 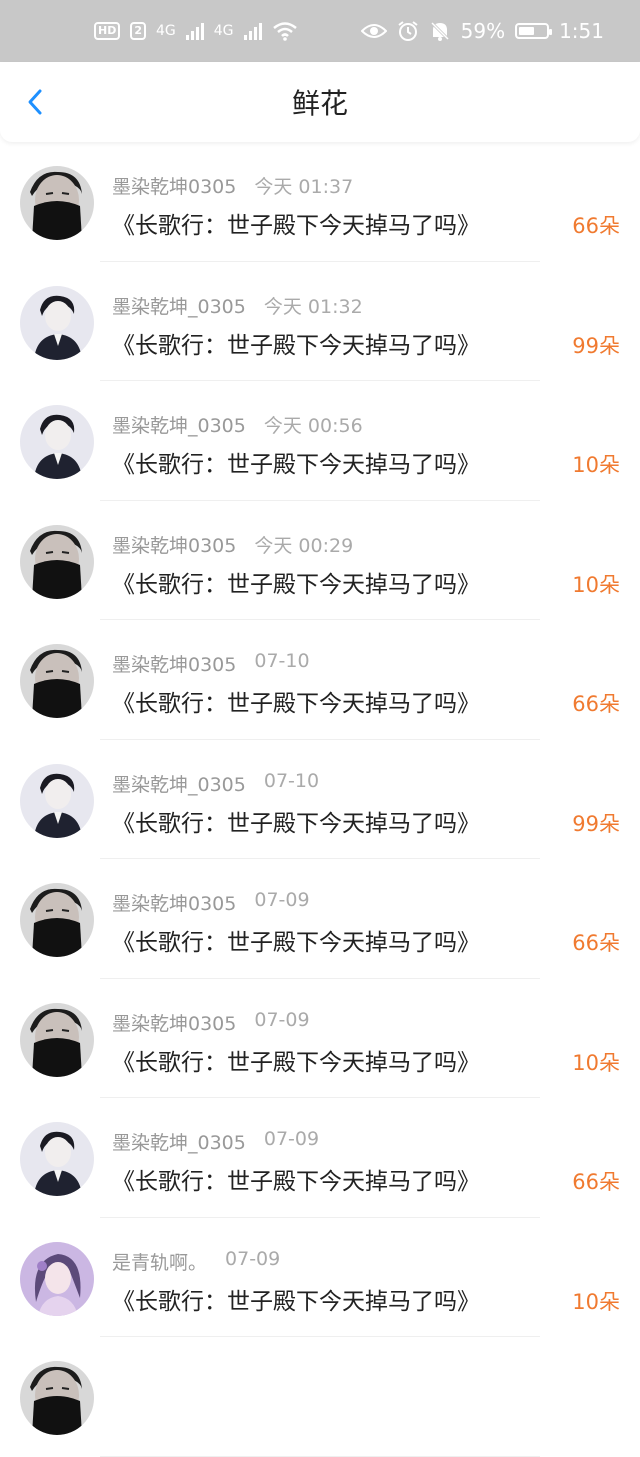 I want to click on wifi-icon, so click(x=284, y=31).